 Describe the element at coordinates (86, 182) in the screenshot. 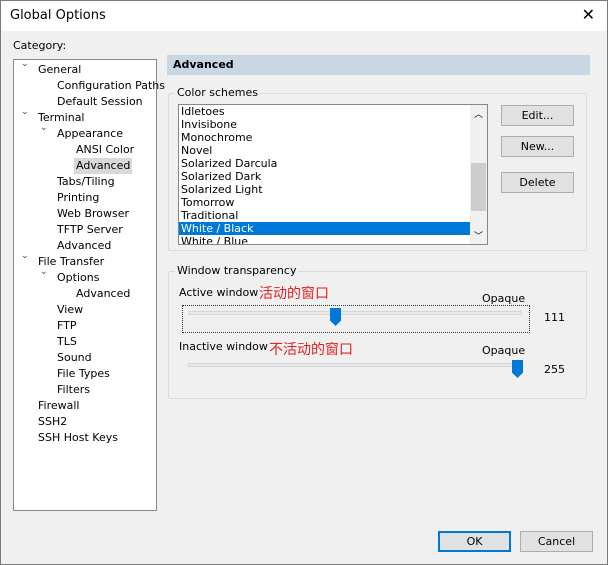

I see `tree-item: Tabs/Tiling` at that location.